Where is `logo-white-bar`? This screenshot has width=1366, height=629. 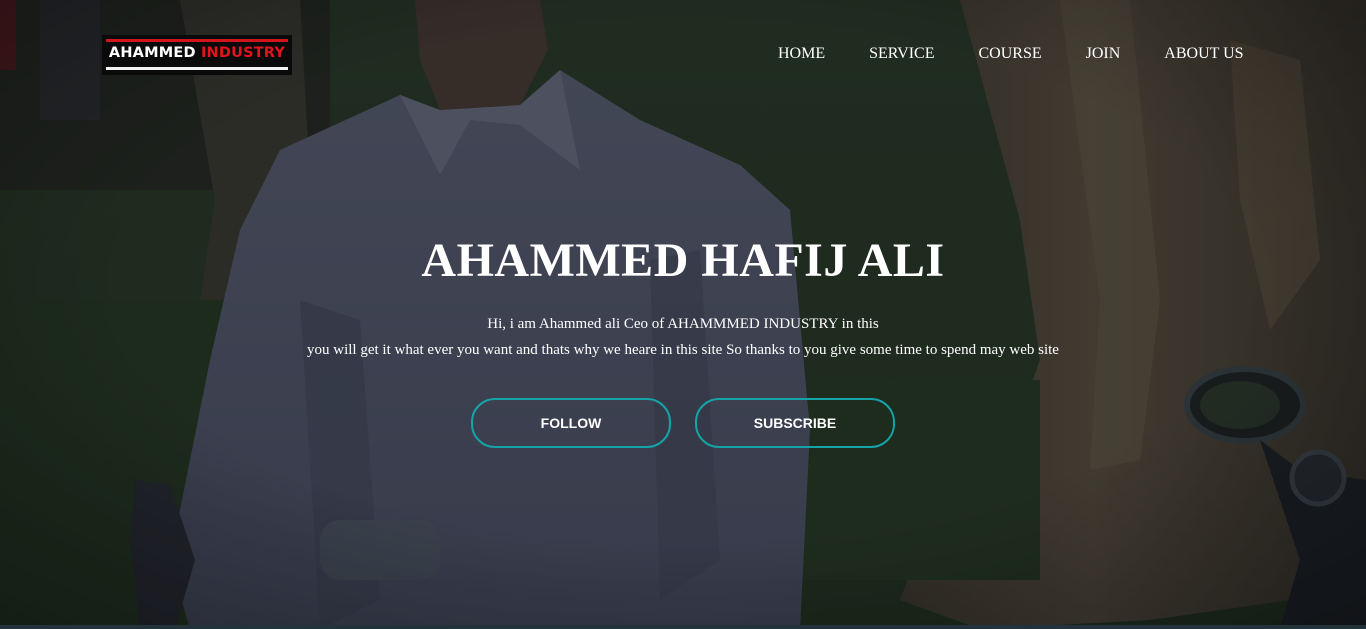 logo-white-bar is located at coordinates (197, 68).